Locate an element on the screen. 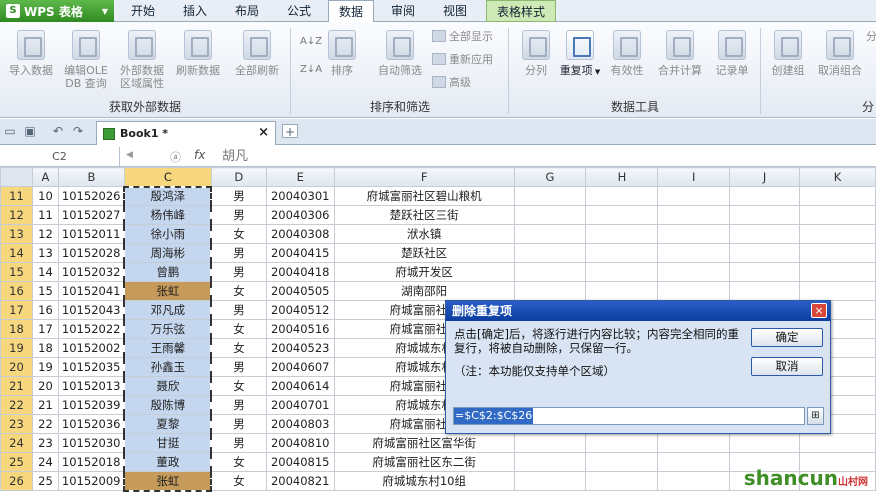  tab-review: 审阅 is located at coordinates (403, 11).